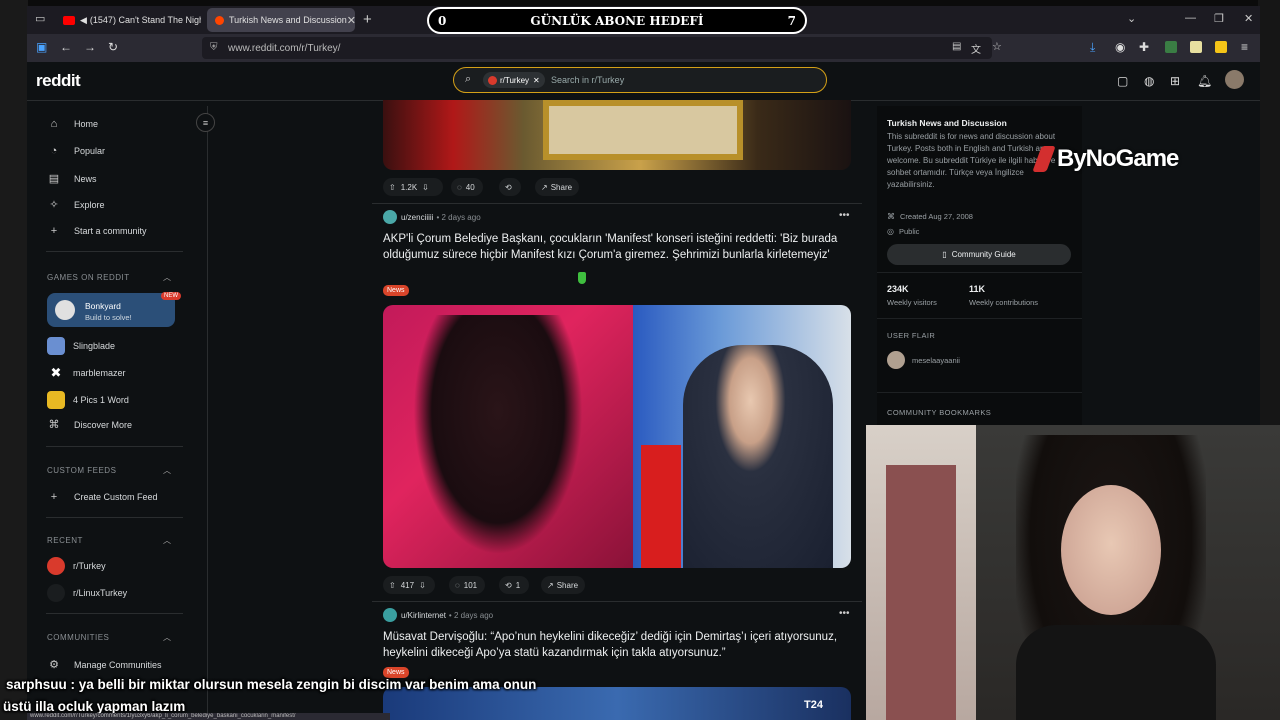  I want to click on bookmark-star-icon: ☆, so click(997, 46).